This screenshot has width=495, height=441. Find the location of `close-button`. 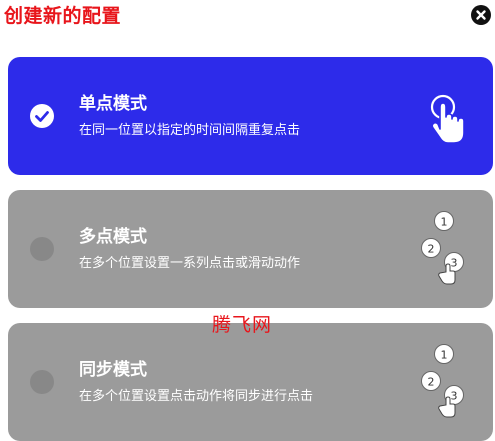

close-button is located at coordinates (481, 15).